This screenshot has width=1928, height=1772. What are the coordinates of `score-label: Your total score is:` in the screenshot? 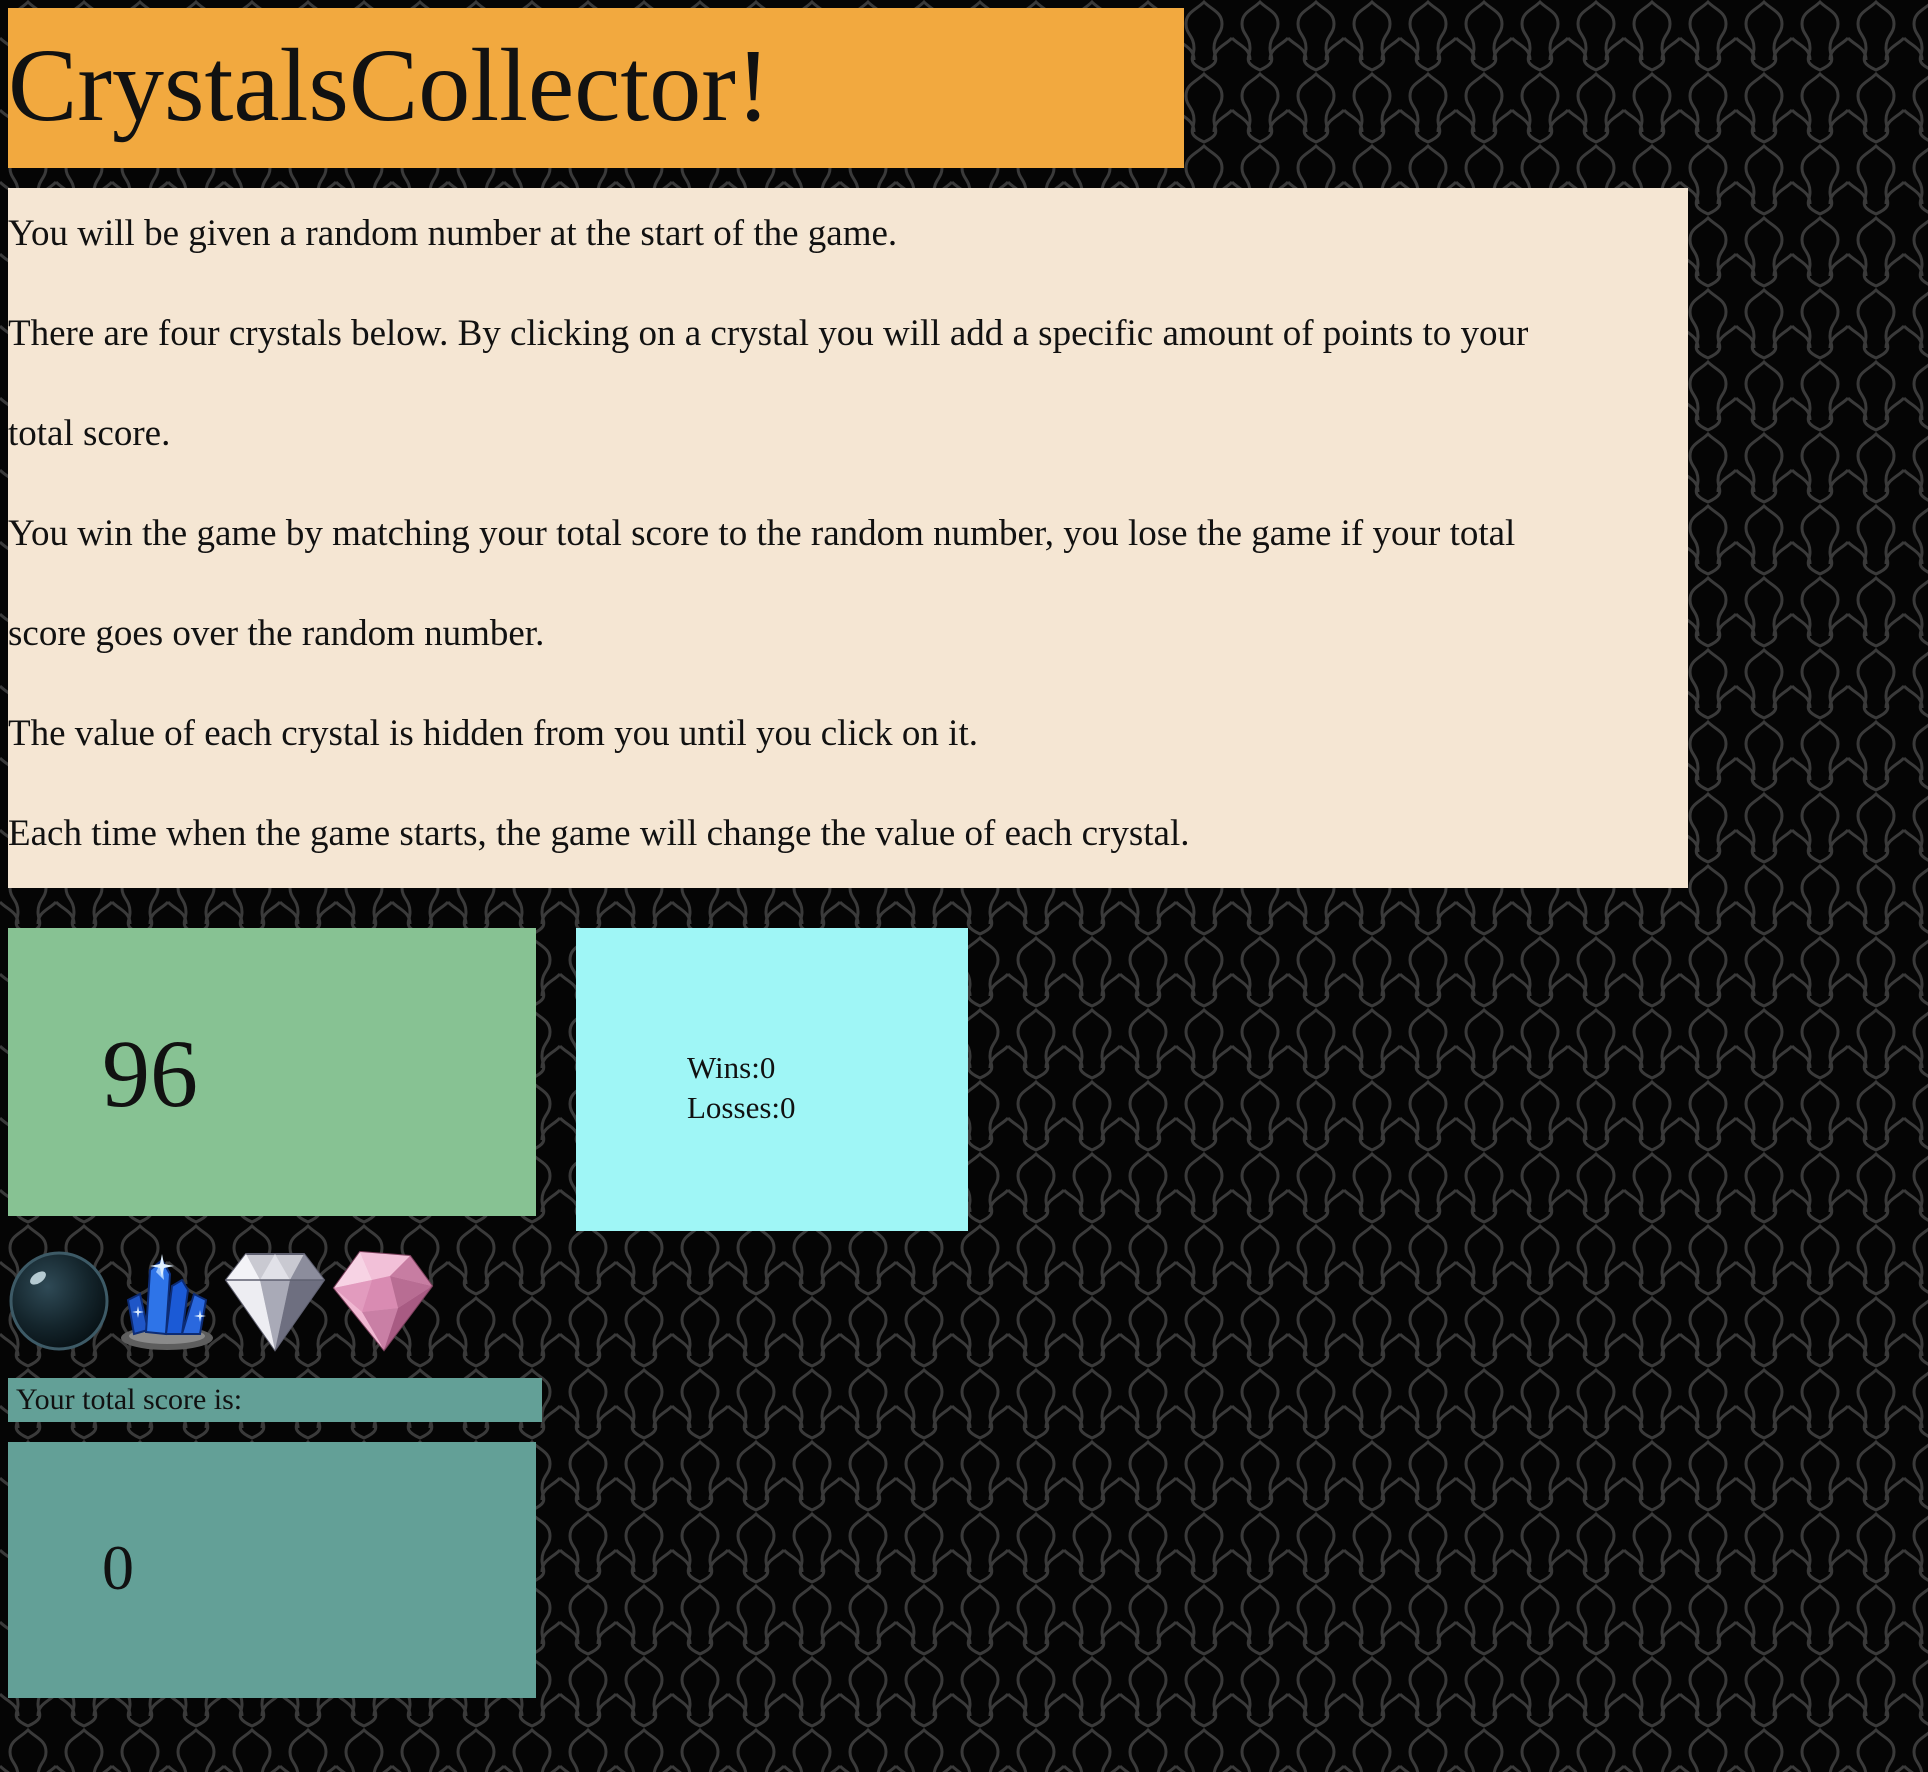 It's located at (129, 1399).